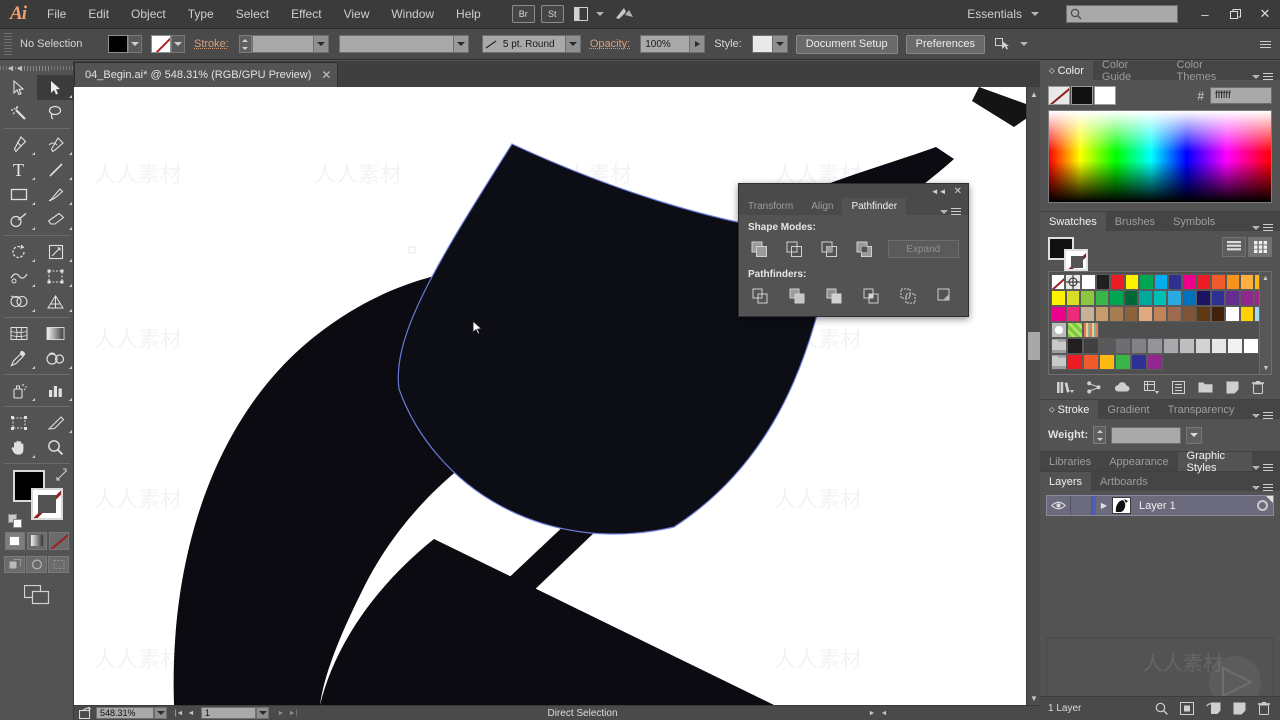  What do you see at coordinates (1104, 505) in the screenshot?
I see `layer-expand-icon: ▶` at bounding box center [1104, 505].